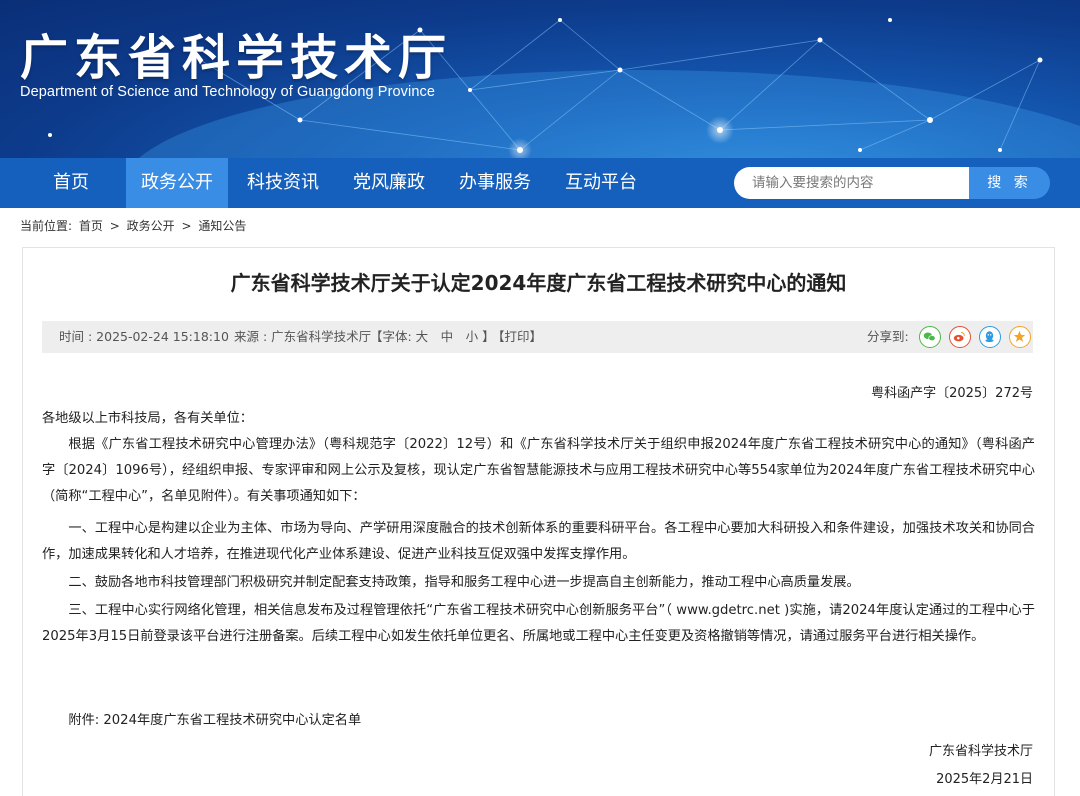 This screenshot has width=1080, height=796. What do you see at coordinates (888, 336) in the screenshot?
I see `share-label: 分享到:` at bounding box center [888, 336].